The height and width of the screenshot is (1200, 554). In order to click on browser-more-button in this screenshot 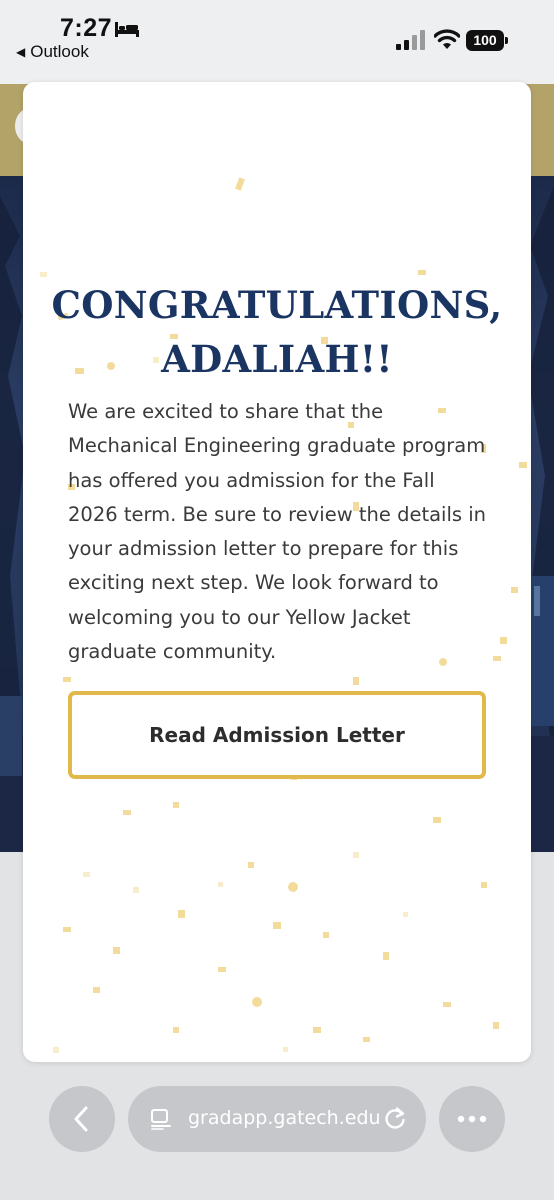, I will do `click(472, 1119)`.